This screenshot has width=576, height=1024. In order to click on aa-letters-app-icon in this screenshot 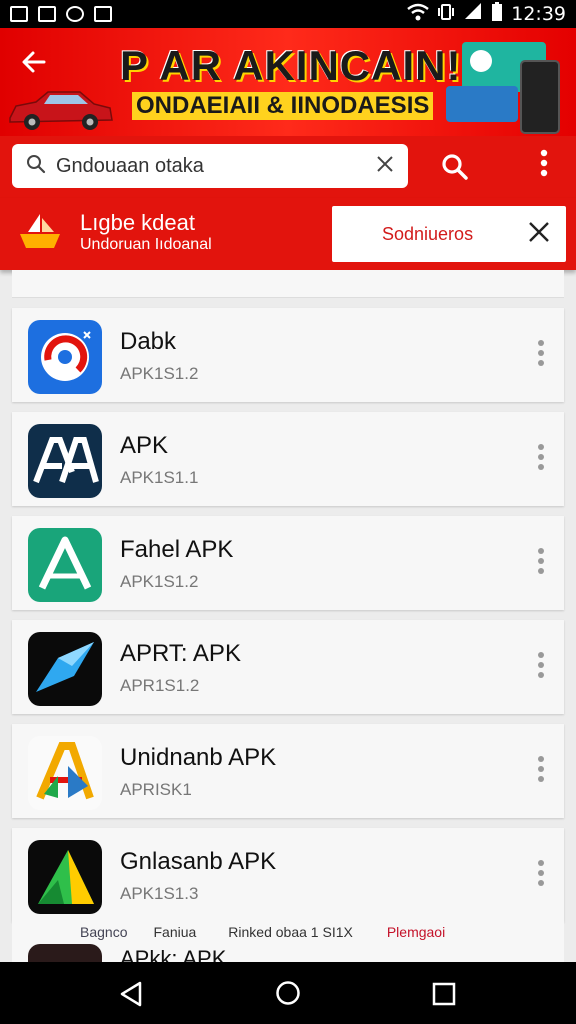, I will do `click(65, 461)`.